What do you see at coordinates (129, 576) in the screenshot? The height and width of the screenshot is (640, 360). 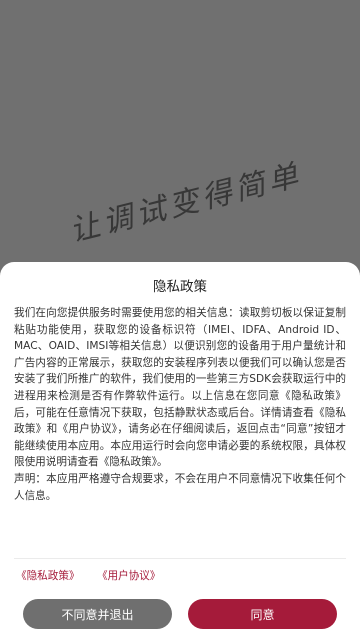 I see `user-agreement-link: 《用户协议》` at bounding box center [129, 576].